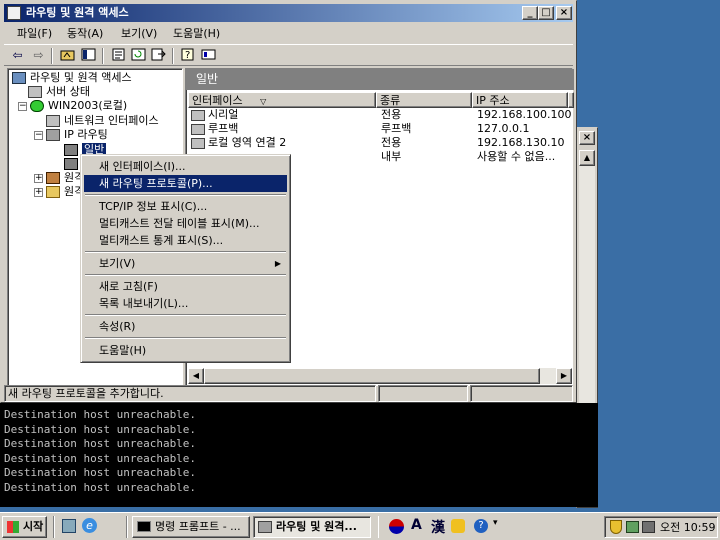 The image size is (720, 540). Describe the element at coordinates (71, 150) in the screenshot. I see `general-icon` at that location.